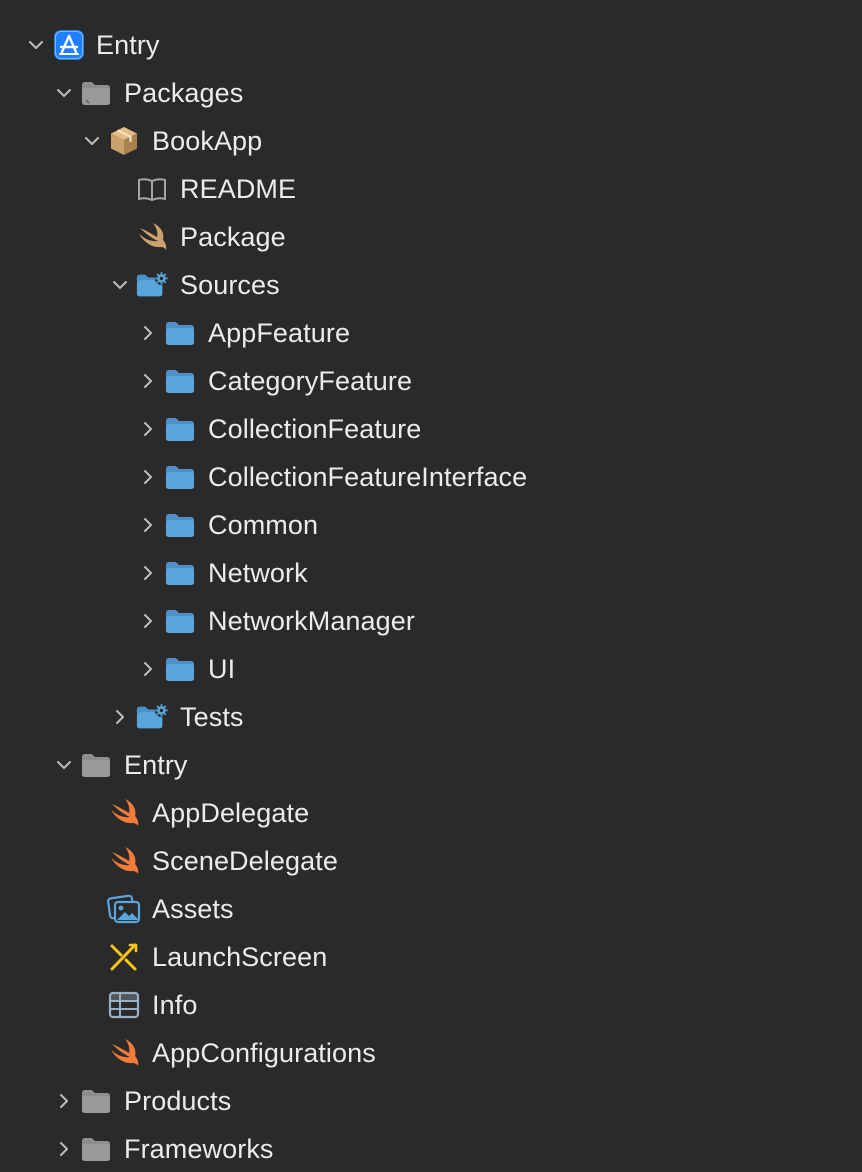 This screenshot has height=1172, width=862. What do you see at coordinates (431, 621) in the screenshot?
I see `tree-row-source-folder: NetworkManager` at bounding box center [431, 621].